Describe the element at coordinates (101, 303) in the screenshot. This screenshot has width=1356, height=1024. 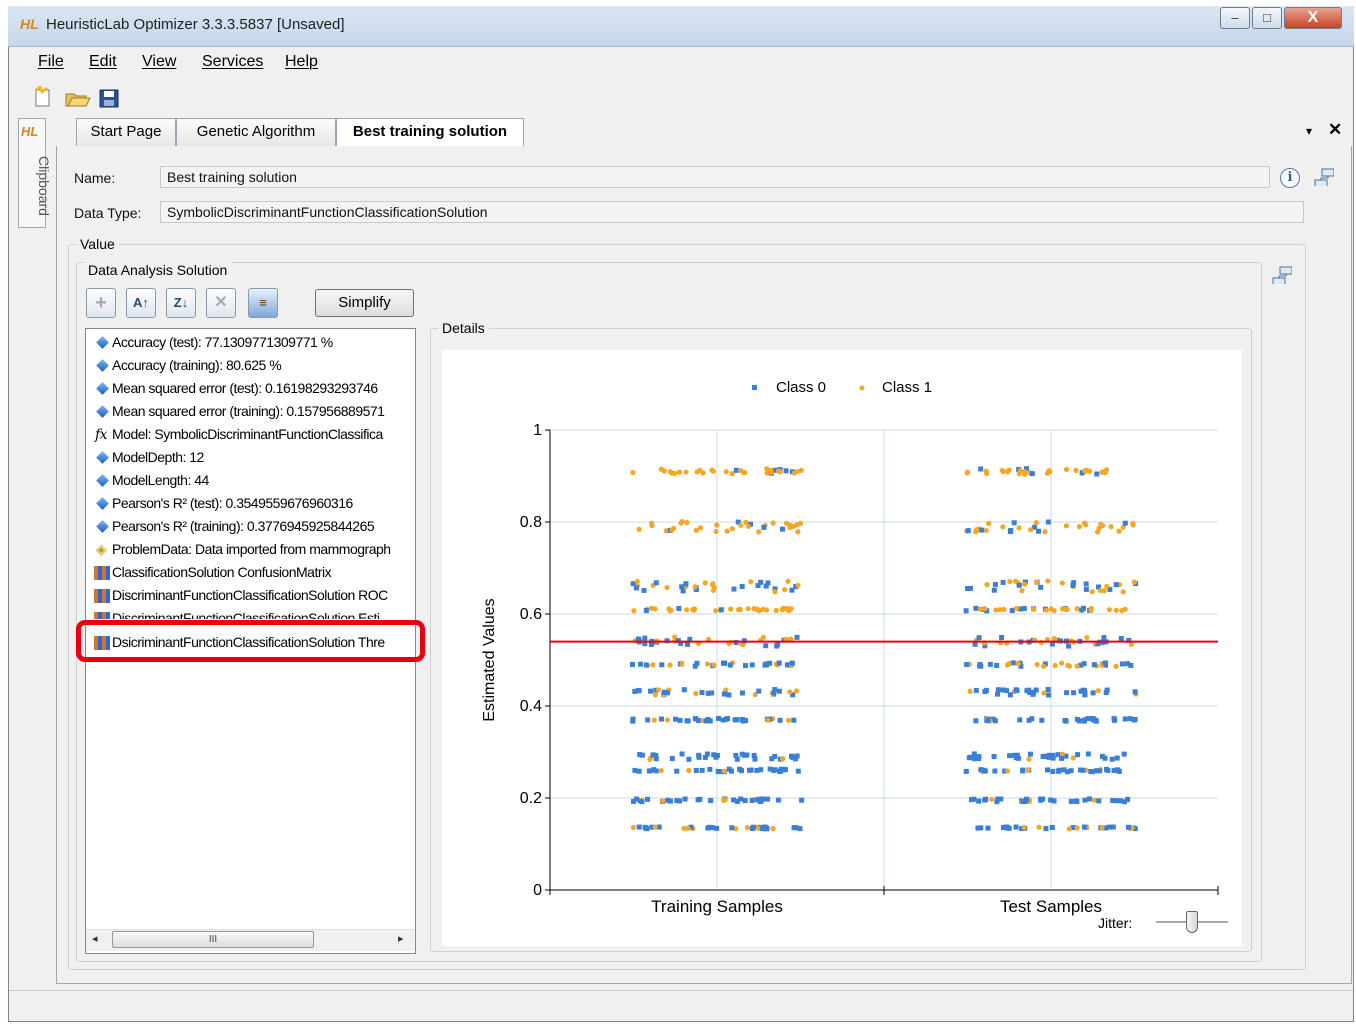
I see `add-item-button: +` at that location.